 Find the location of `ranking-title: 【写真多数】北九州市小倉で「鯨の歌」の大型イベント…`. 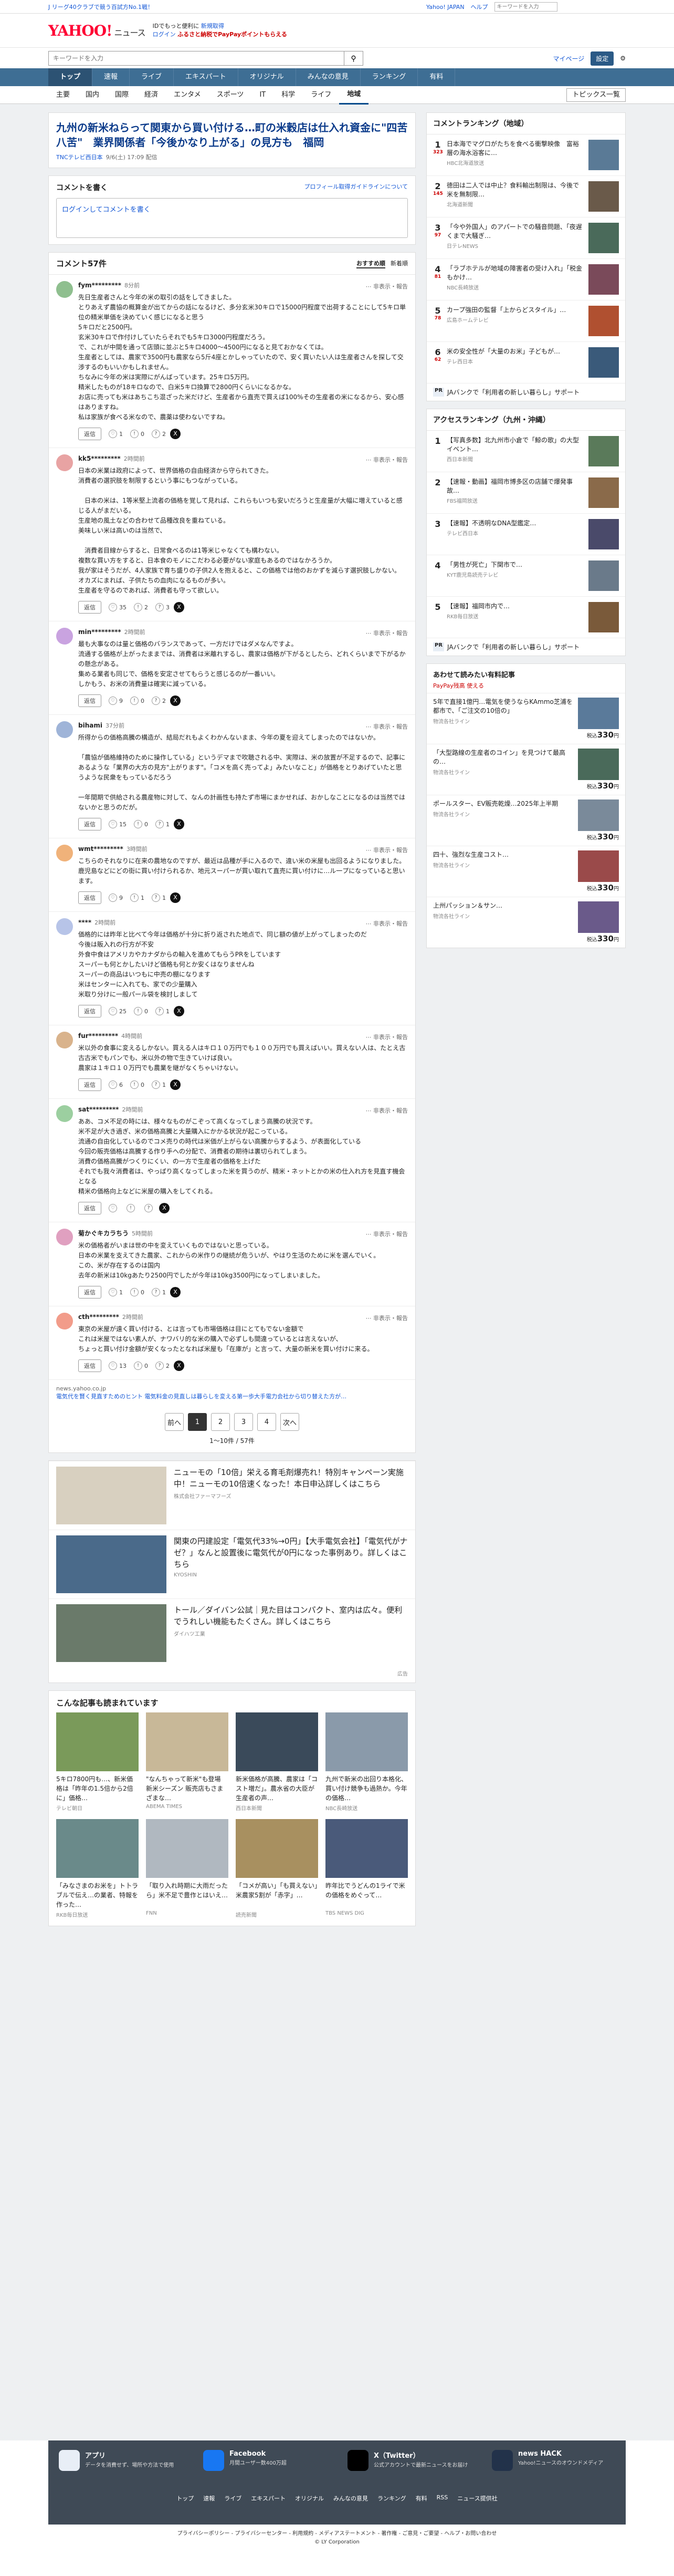

ranking-title: 【写真多数】北九州市小倉で「鯨の歌」の大型イベント… is located at coordinates (513, 445).